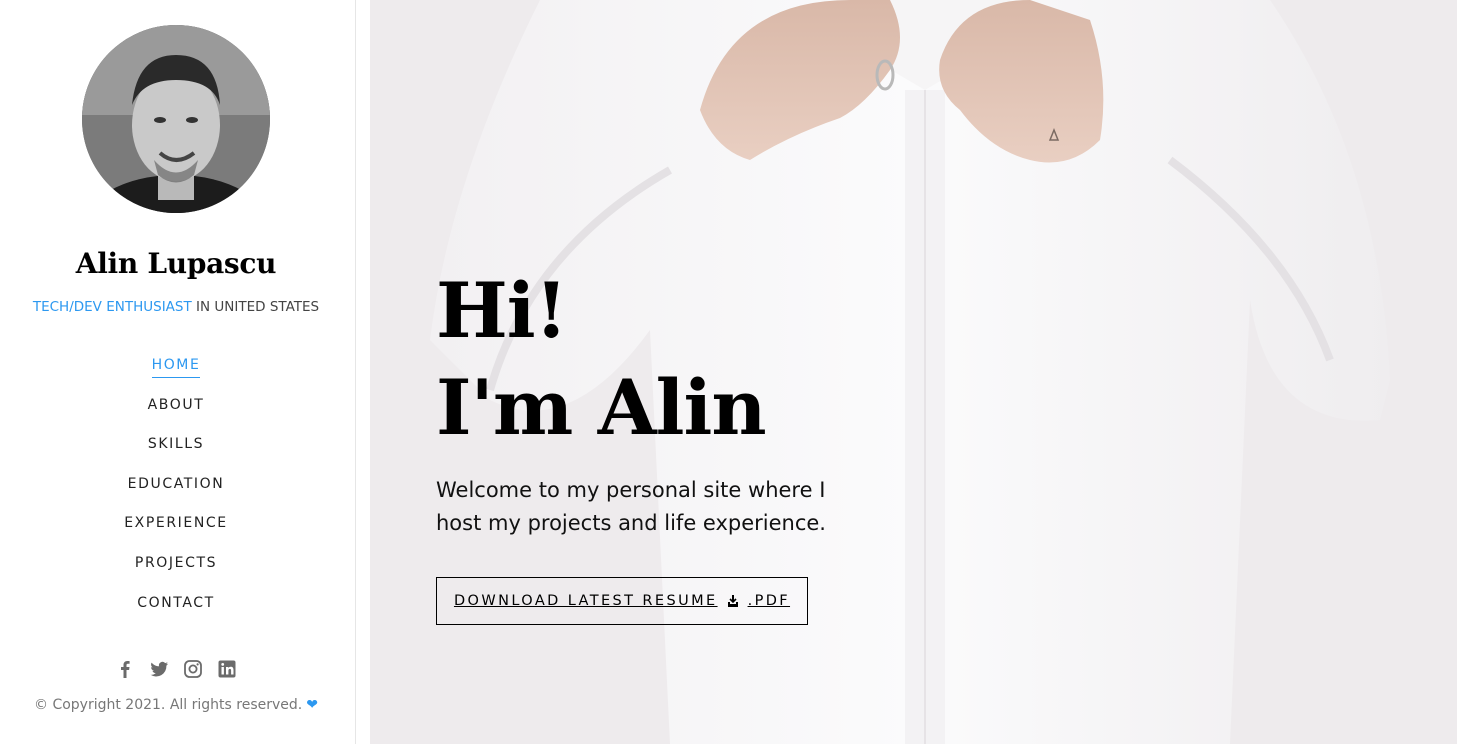  I want to click on download-icon, so click(733, 601).